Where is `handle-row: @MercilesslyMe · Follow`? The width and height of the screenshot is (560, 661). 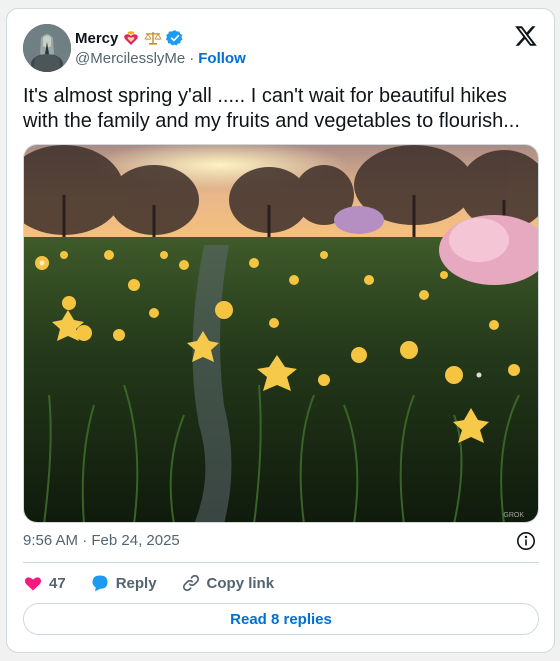 handle-row: @MercilesslyMe · Follow is located at coordinates (160, 58).